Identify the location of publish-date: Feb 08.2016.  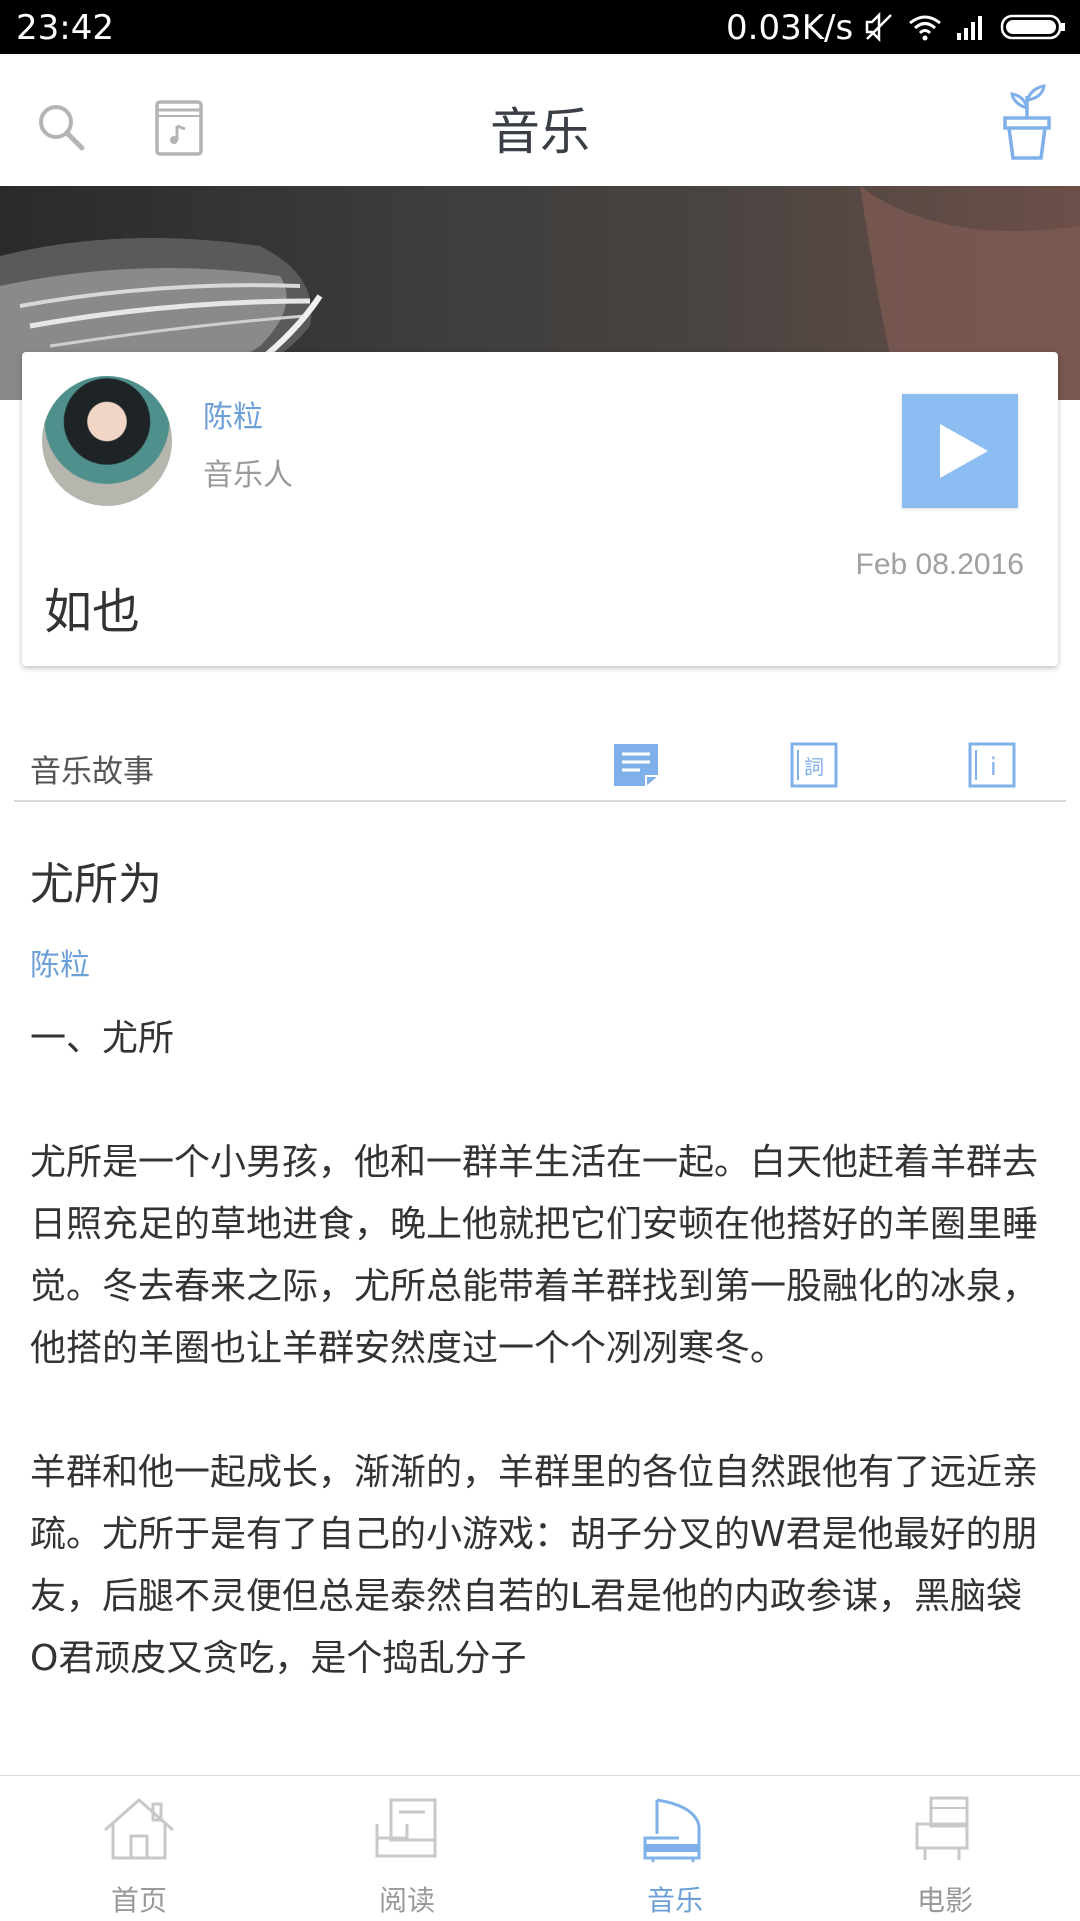
(939, 564).